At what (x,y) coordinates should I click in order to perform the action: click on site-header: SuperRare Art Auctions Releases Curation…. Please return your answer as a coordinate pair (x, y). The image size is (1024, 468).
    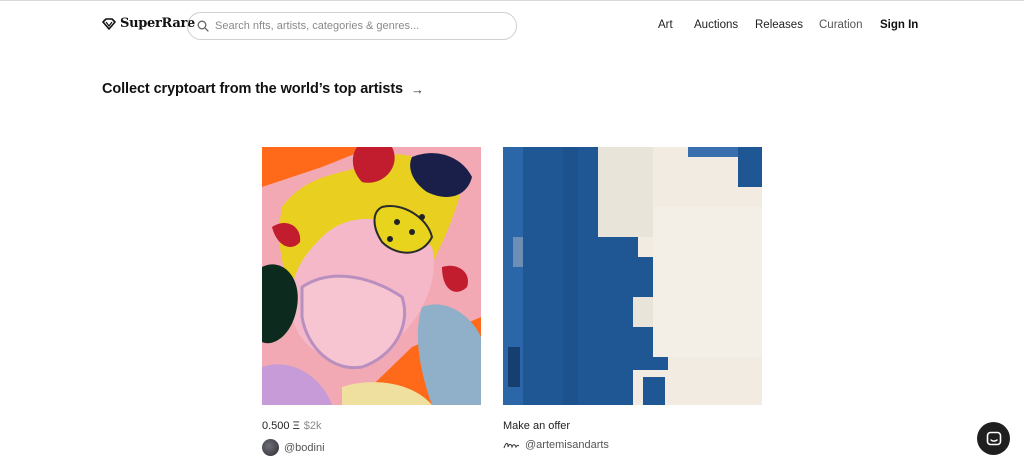
    Looking at the image, I should click on (512, 26).